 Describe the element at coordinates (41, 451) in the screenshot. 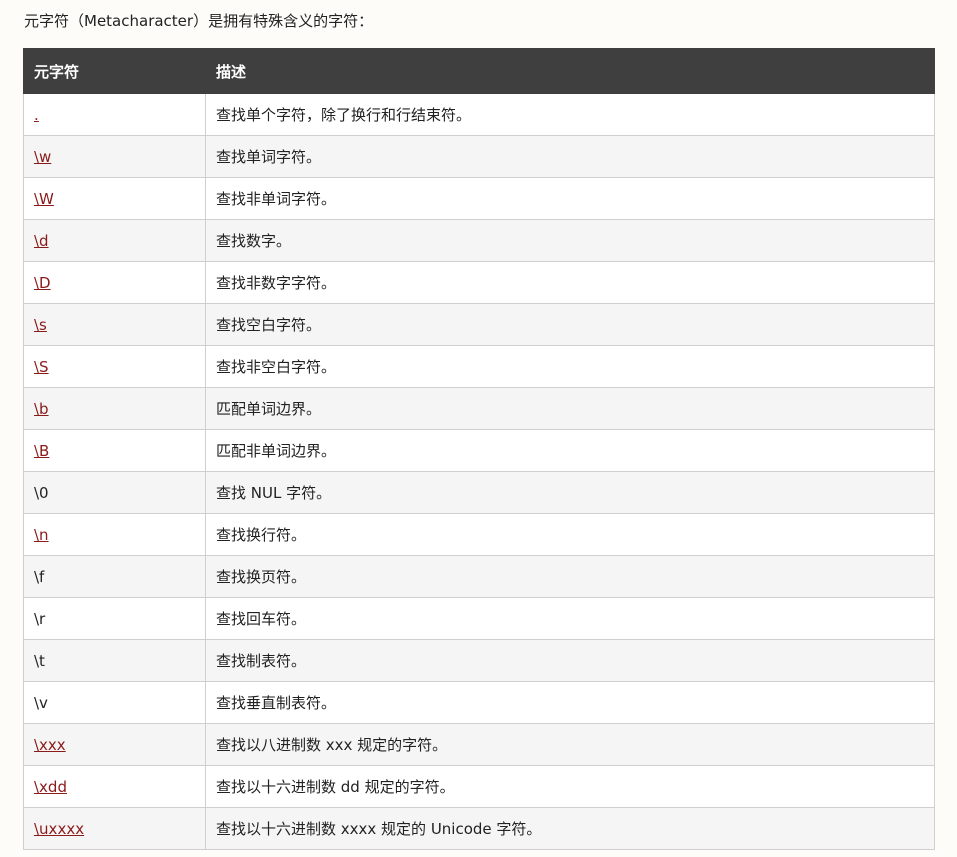

I see `metacharacter-link: \B` at that location.